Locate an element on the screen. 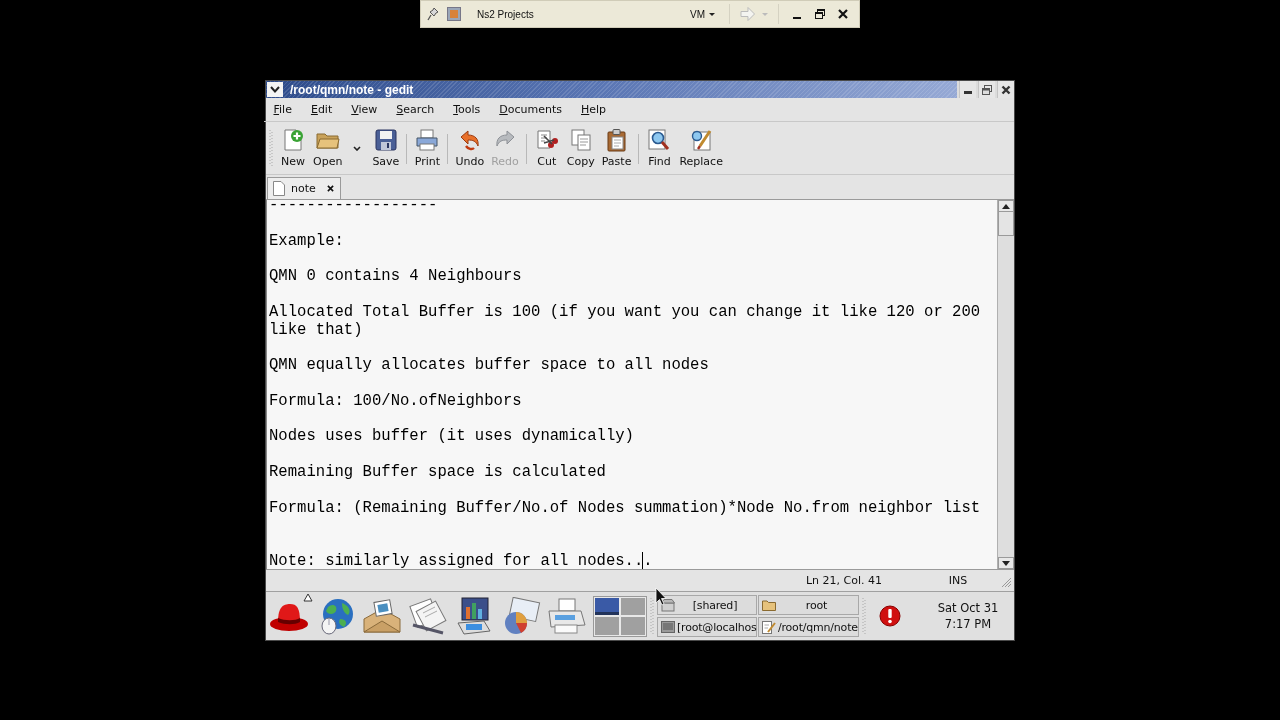 This screenshot has height=720, width=1280. text-line: ------------------ is located at coordinates (353, 207).